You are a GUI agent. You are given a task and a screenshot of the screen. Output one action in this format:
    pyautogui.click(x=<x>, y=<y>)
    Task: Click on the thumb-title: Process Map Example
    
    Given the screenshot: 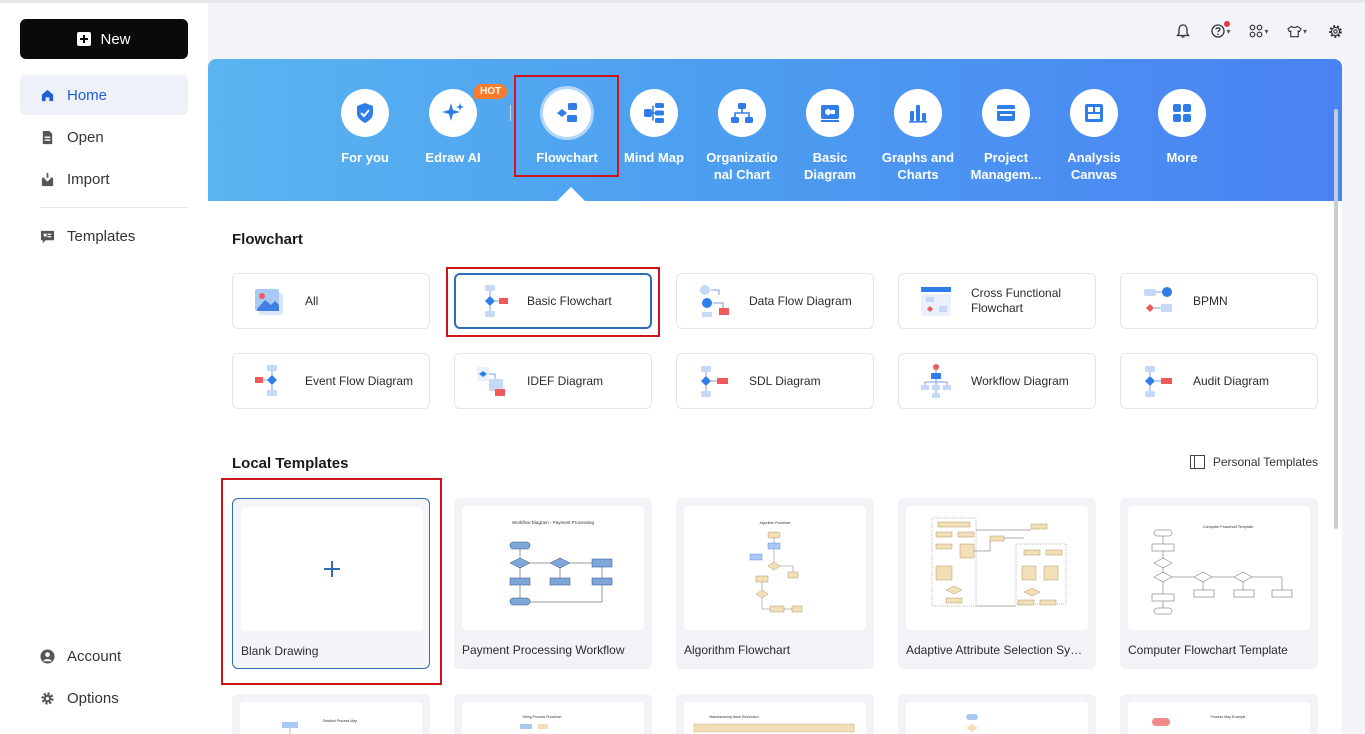 What is the action you would take?
    pyautogui.click(x=1227, y=717)
    